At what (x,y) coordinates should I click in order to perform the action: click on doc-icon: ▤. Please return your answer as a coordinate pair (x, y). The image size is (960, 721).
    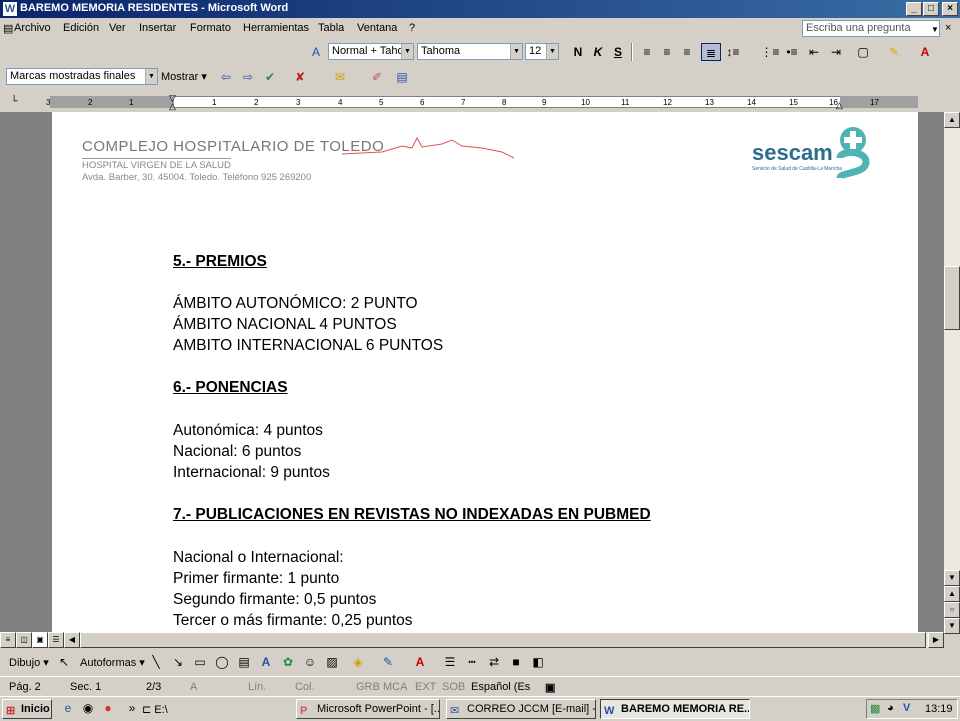
    Looking at the image, I should click on (8, 28).